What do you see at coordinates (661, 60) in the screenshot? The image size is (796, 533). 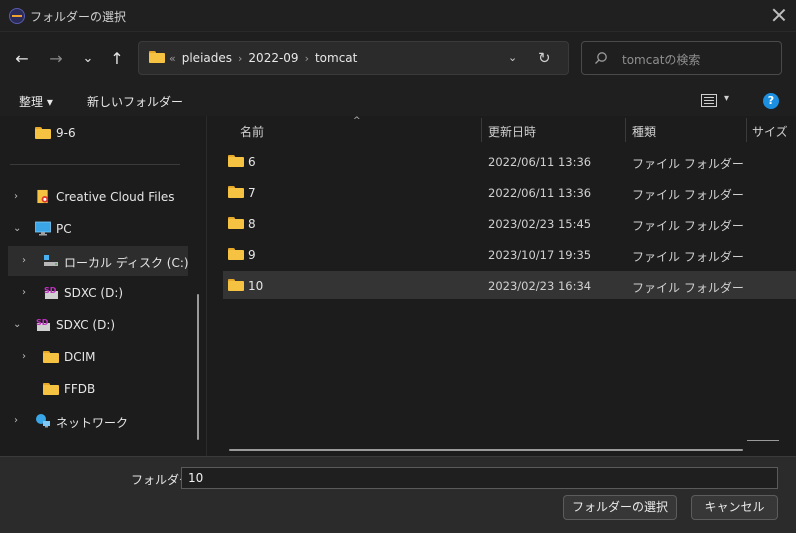 I see `search-placeholder: tomcatの検索` at bounding box center [661, 60].